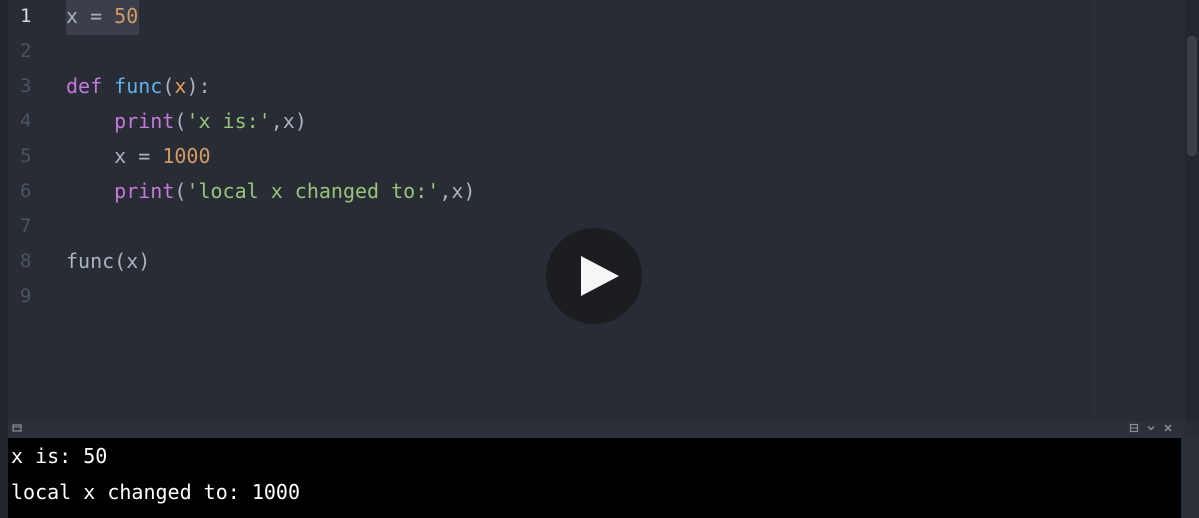 The width and height of the screenshot is (1199, 518). Describe the element at coordinates (600, 276) in the screenshot. I see `play-icon` at that location.